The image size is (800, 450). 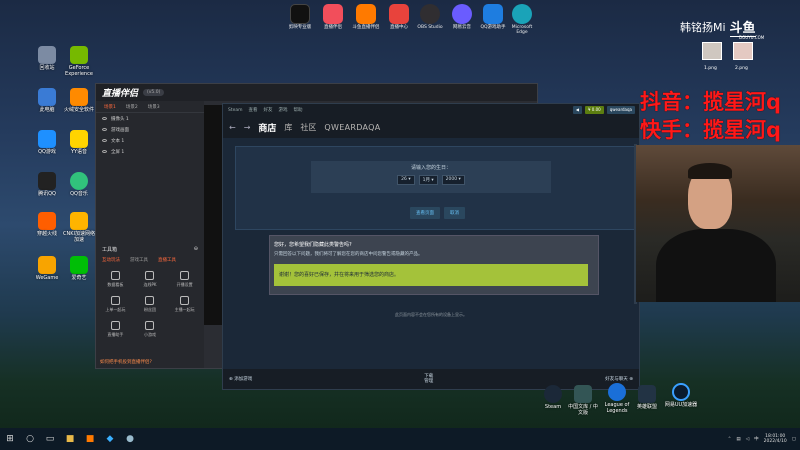 I want to click on nav-community: 社区, so click(x=308, y=127).